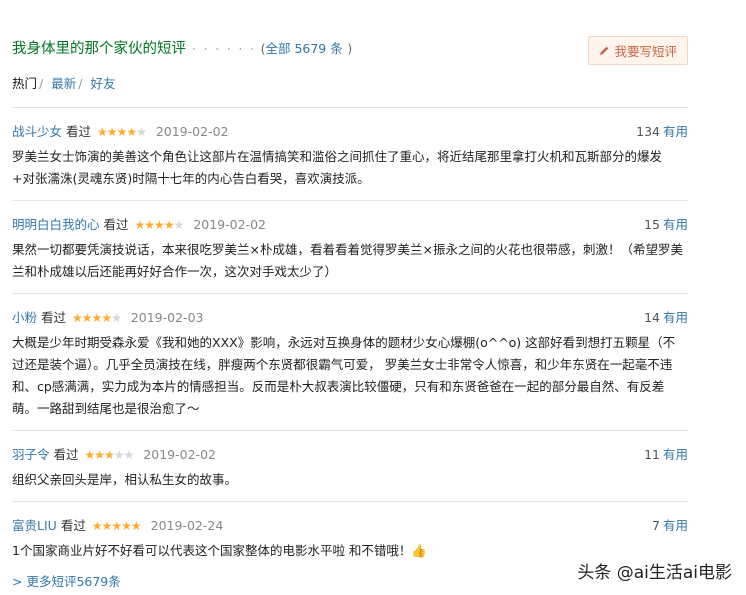 The image size is (746, 595). Describe the element at coordinates (652, 224) in the screenshot. I see `vote-count: 15` at that location.